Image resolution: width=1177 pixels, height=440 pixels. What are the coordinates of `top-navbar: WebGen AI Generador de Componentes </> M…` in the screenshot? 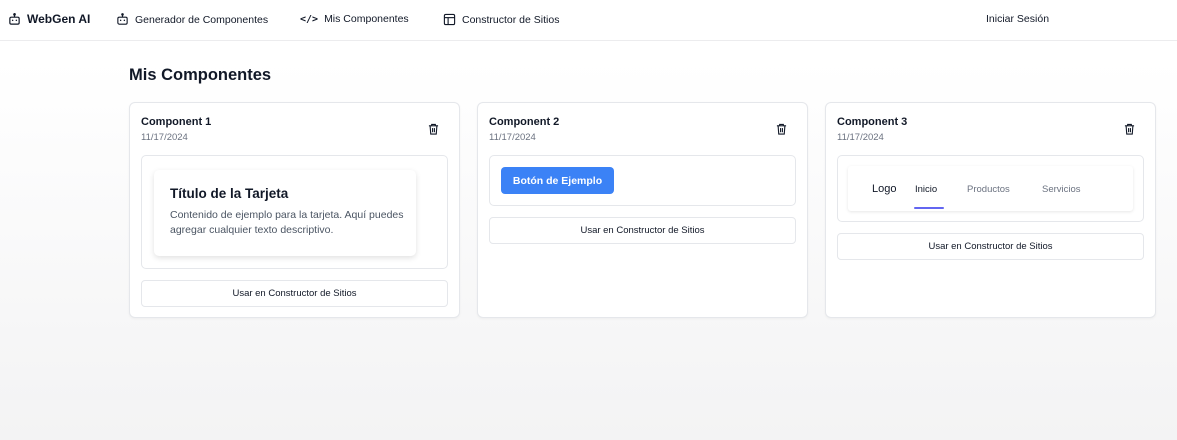 It's located at (588, 20).